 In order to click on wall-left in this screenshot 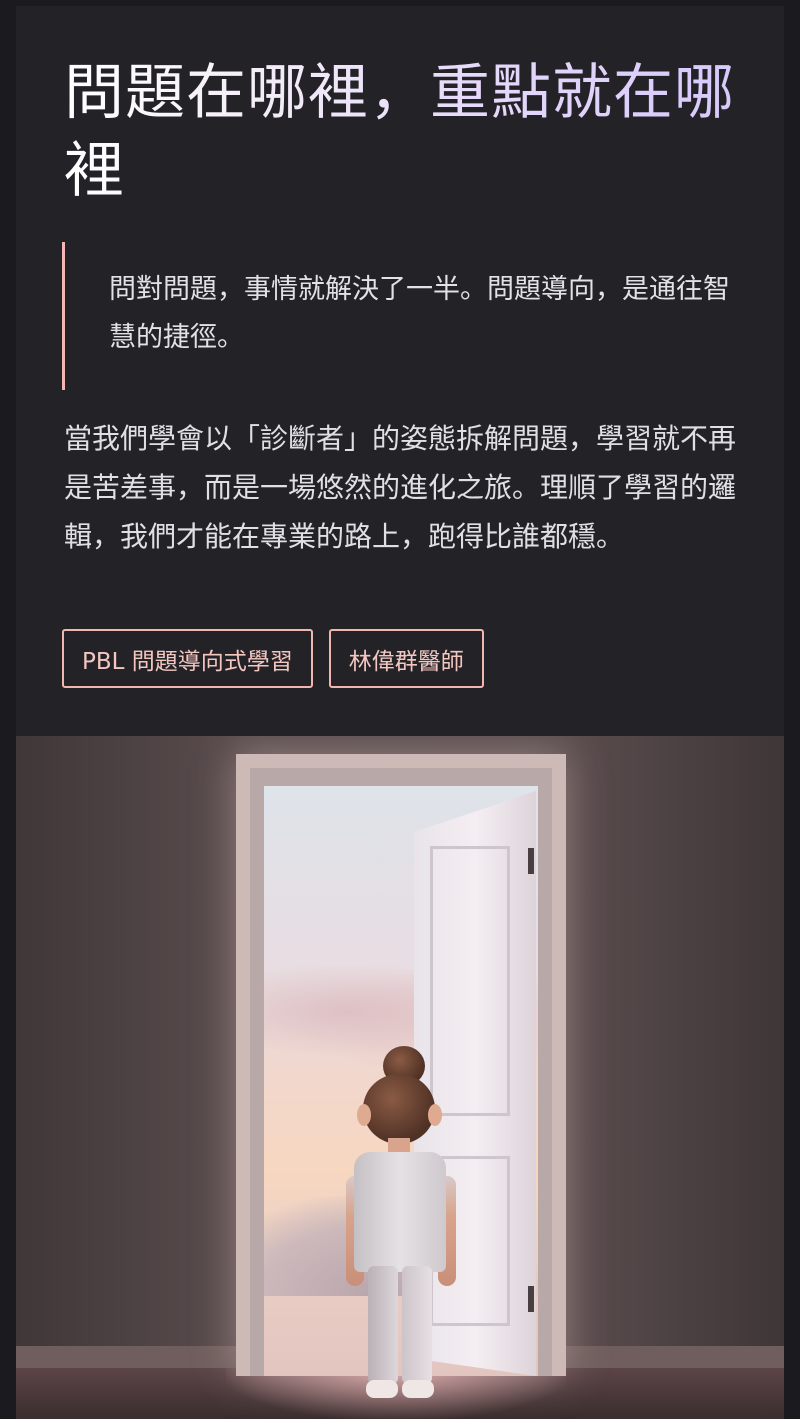, I will do `click(126, 1077)`.